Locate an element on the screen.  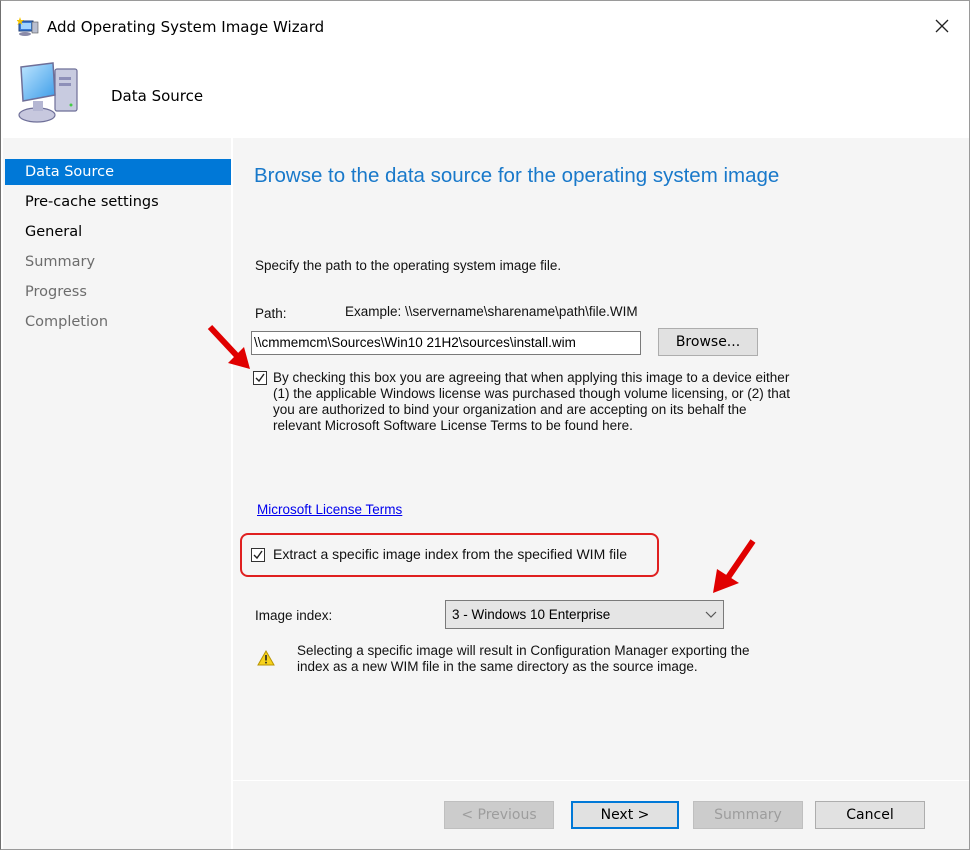
sidebar-item-general: General is located at coordinates (118, 232).